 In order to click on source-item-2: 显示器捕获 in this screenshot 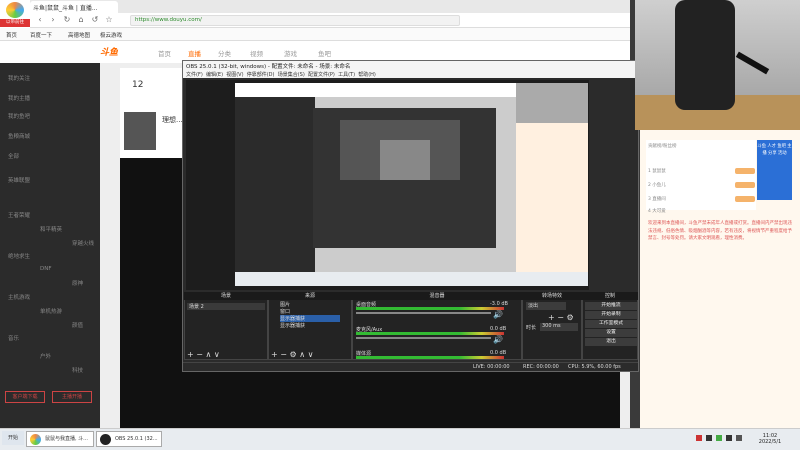, I will do `click(310, 318)`.